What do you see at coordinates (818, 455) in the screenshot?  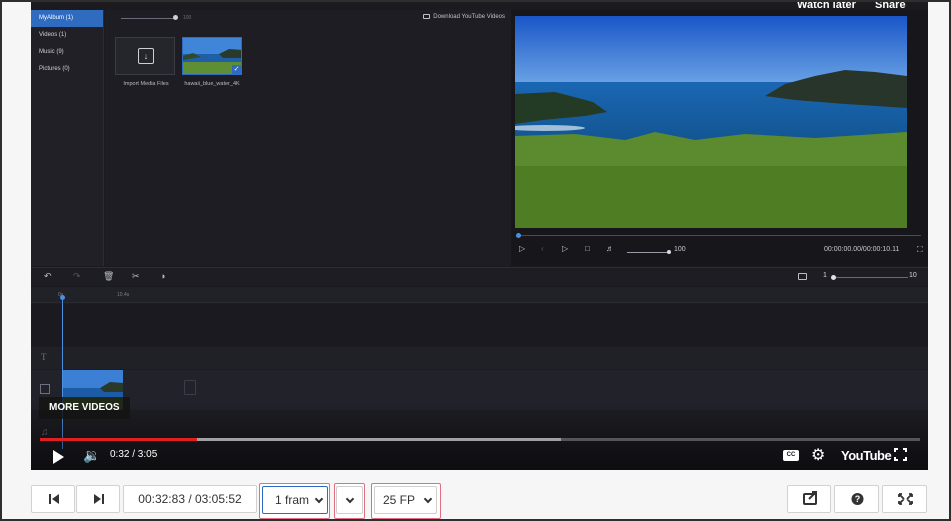 I see `settings-gear-icon: ⚙` at bounding box center [818, 455].